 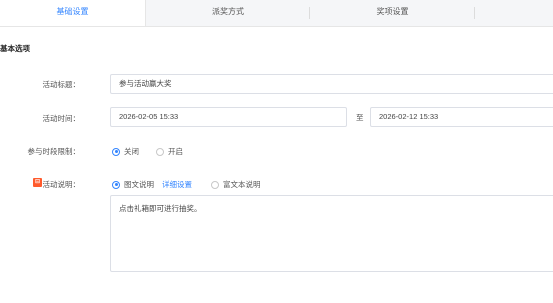 I want to click on description-graphic-radio: 图文说明 详细设置, so click(x=152, y=184).